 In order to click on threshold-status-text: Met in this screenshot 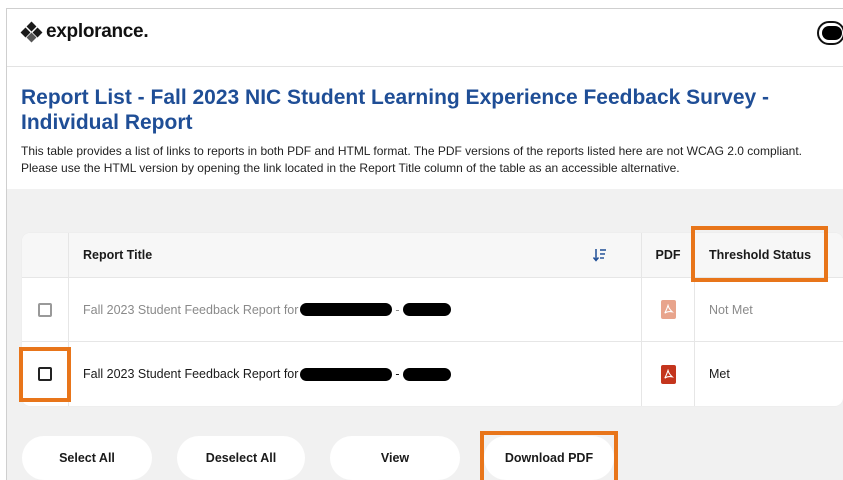, I will do `click(719, 374)`.